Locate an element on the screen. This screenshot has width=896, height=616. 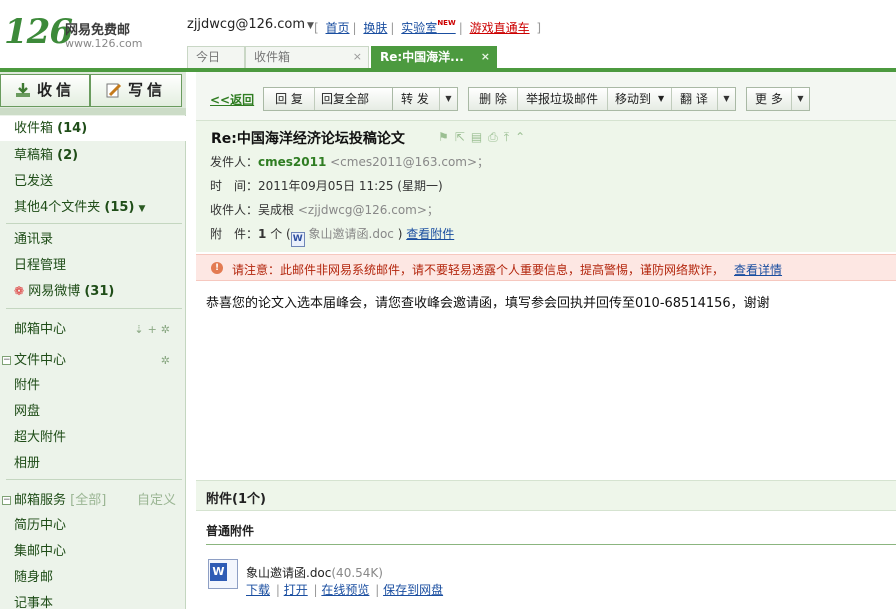
add-icon: + is located at coordinates (154, 329).